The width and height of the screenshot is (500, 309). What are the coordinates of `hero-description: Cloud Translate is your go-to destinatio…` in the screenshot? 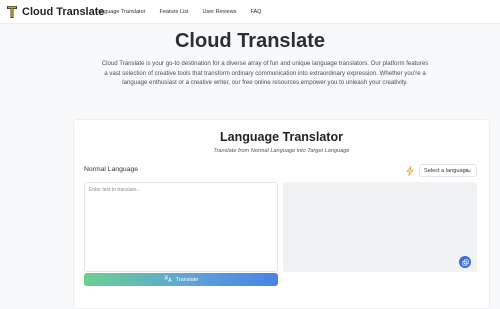 It's located at (265, 73).